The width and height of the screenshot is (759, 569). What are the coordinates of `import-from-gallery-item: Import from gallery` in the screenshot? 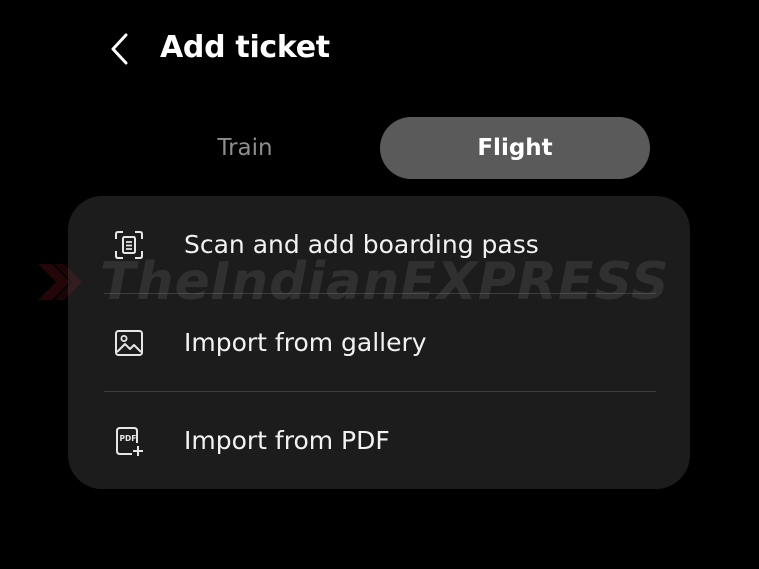 It's located at (379, 342).